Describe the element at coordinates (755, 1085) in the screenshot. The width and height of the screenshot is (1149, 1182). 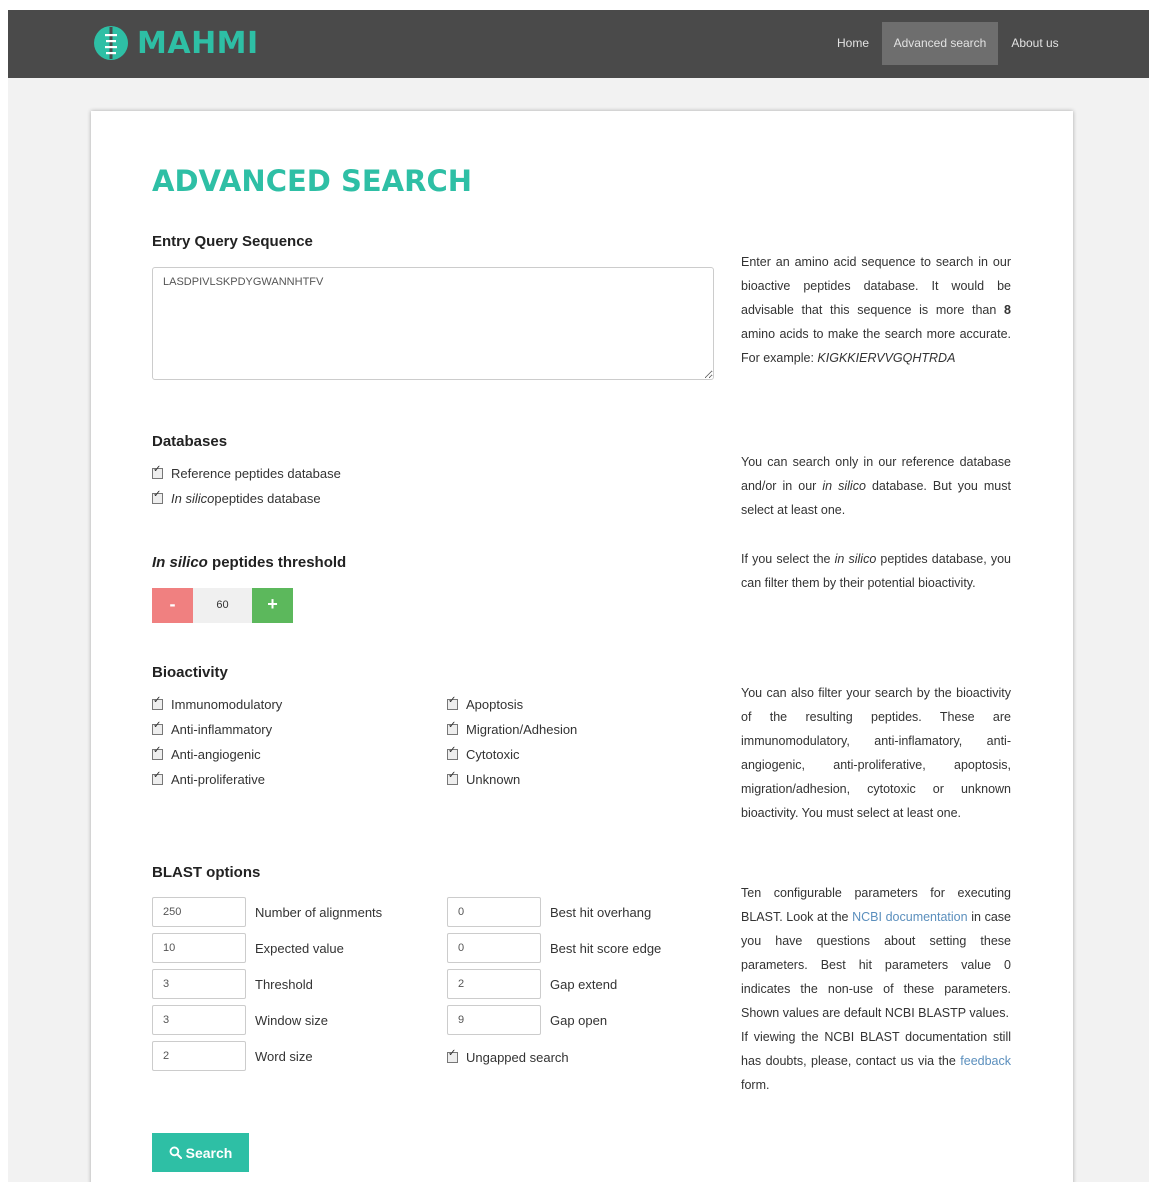
I see `blast-help-text-4: form.` at that location.